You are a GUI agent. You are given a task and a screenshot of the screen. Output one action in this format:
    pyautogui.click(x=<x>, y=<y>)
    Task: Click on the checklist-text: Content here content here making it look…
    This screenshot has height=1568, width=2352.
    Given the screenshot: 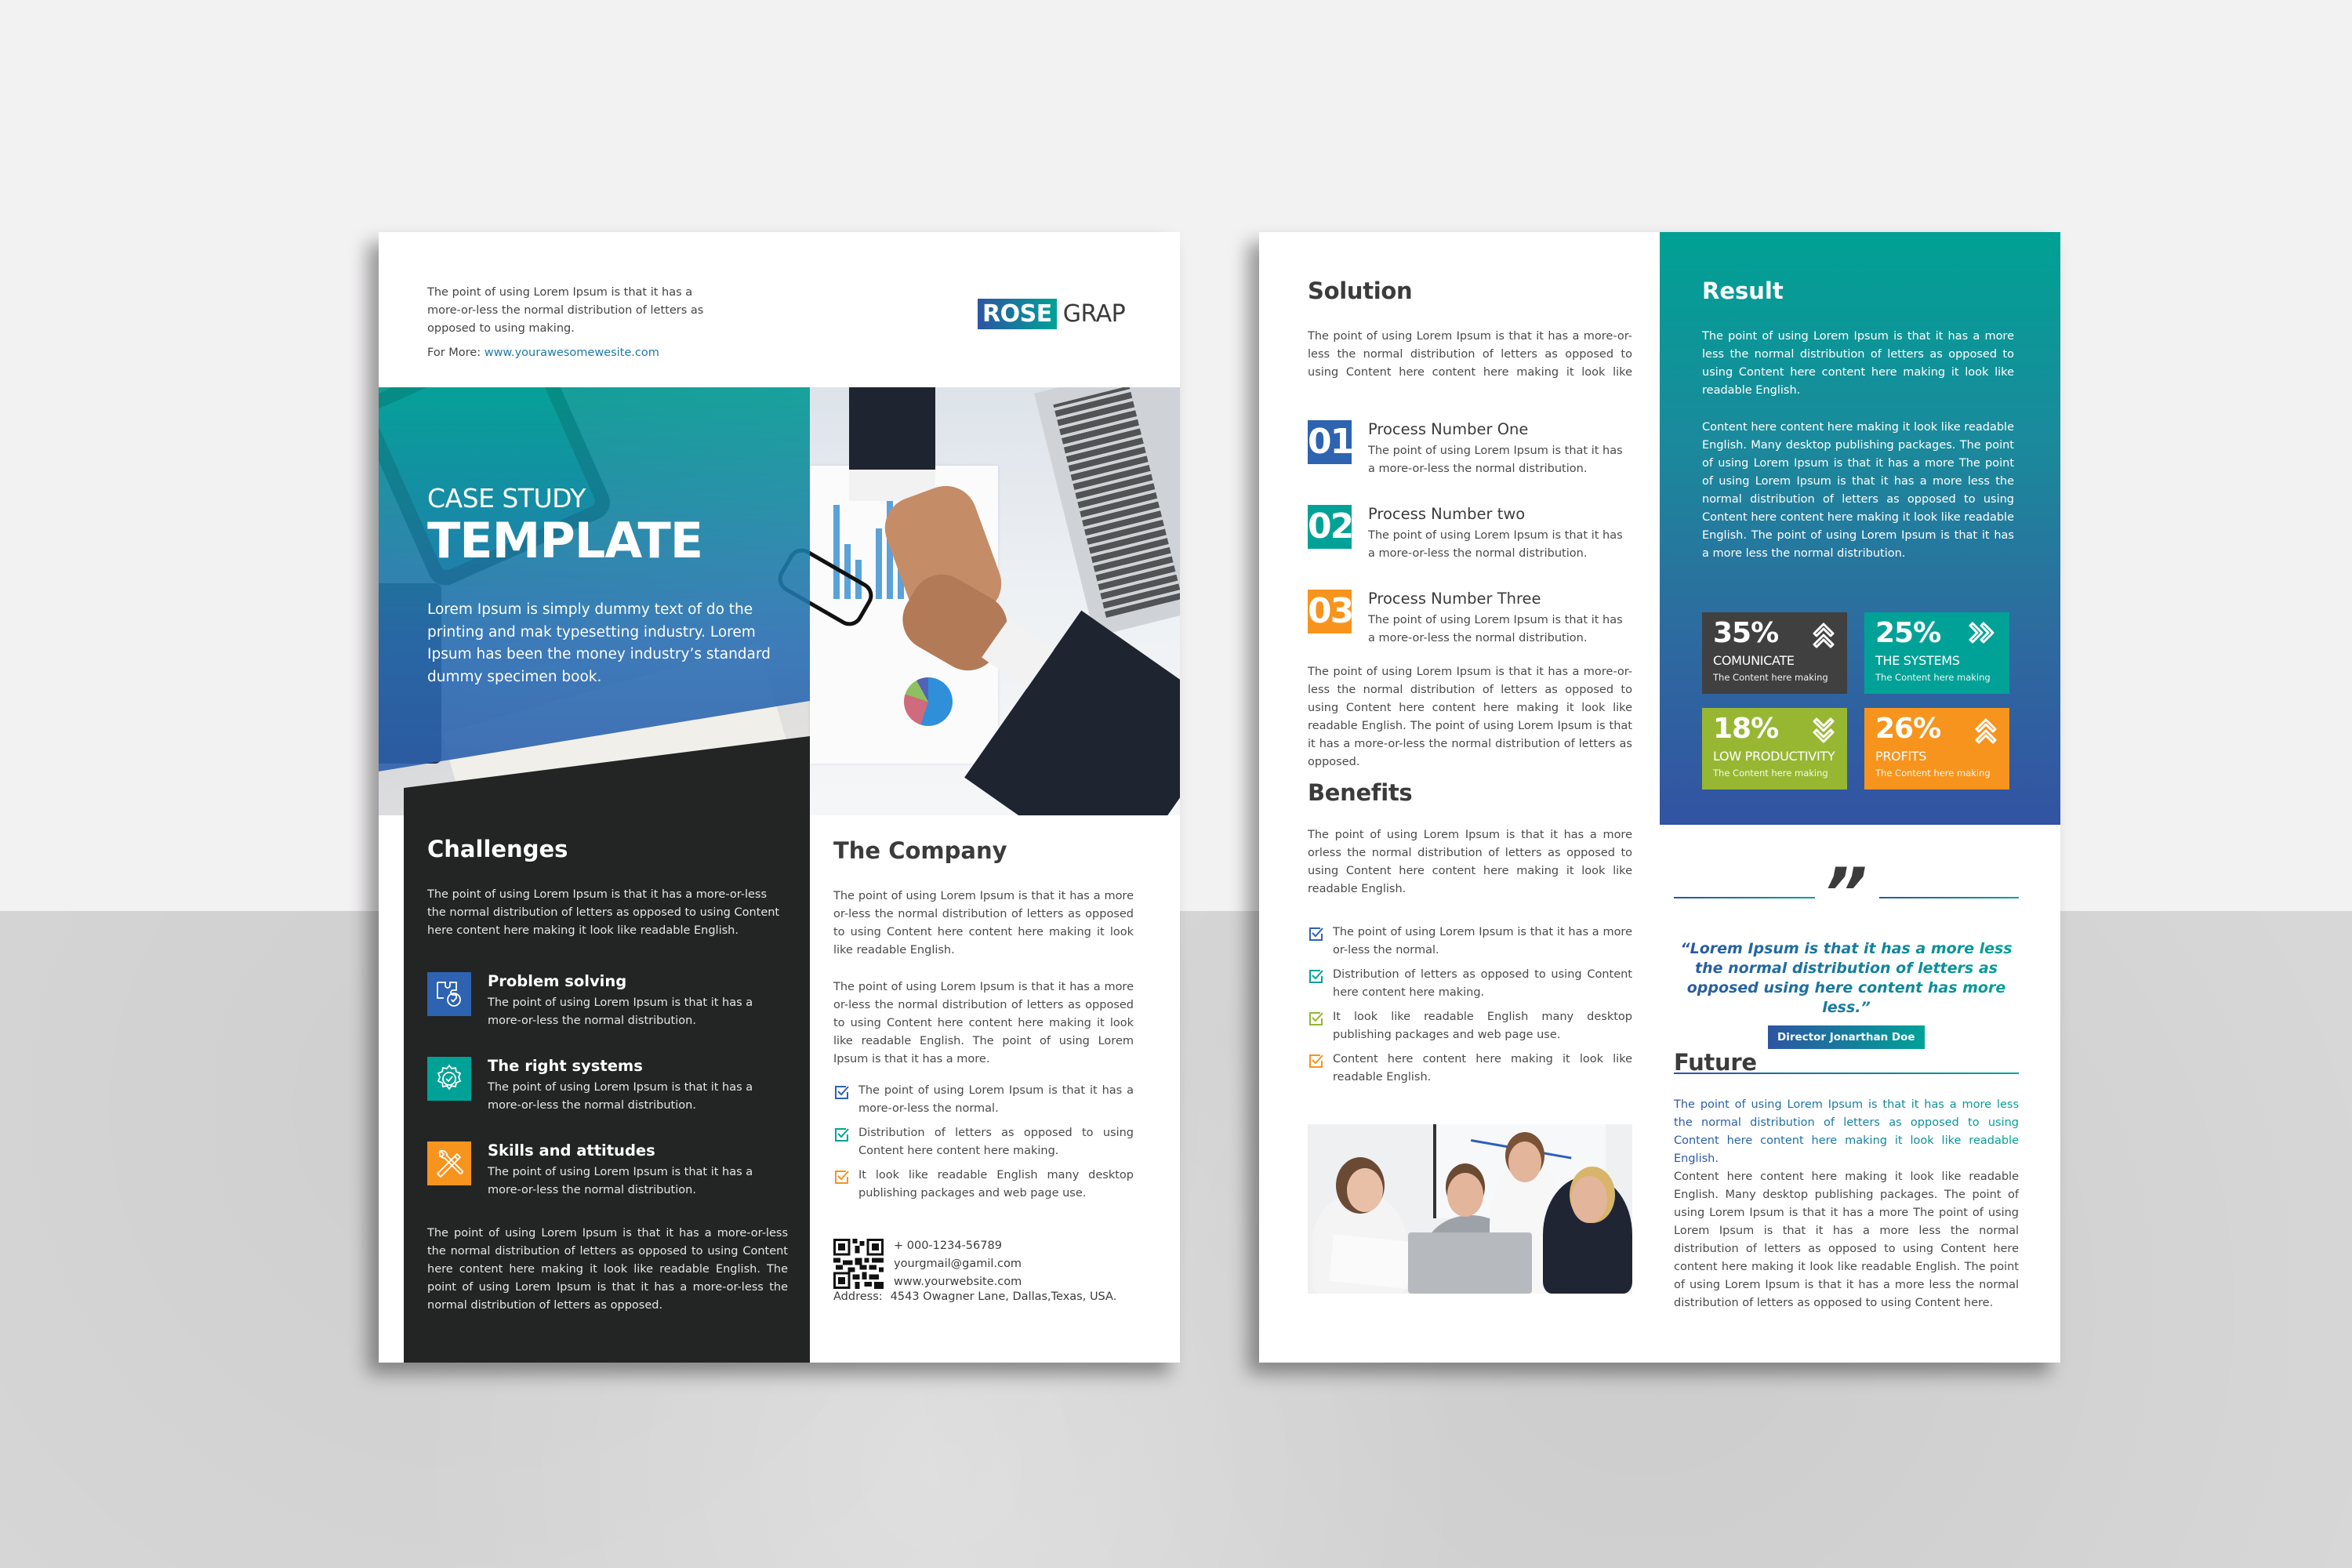 What is the action you would take?
    pyautogui.click(x=1482, y=1068)
    